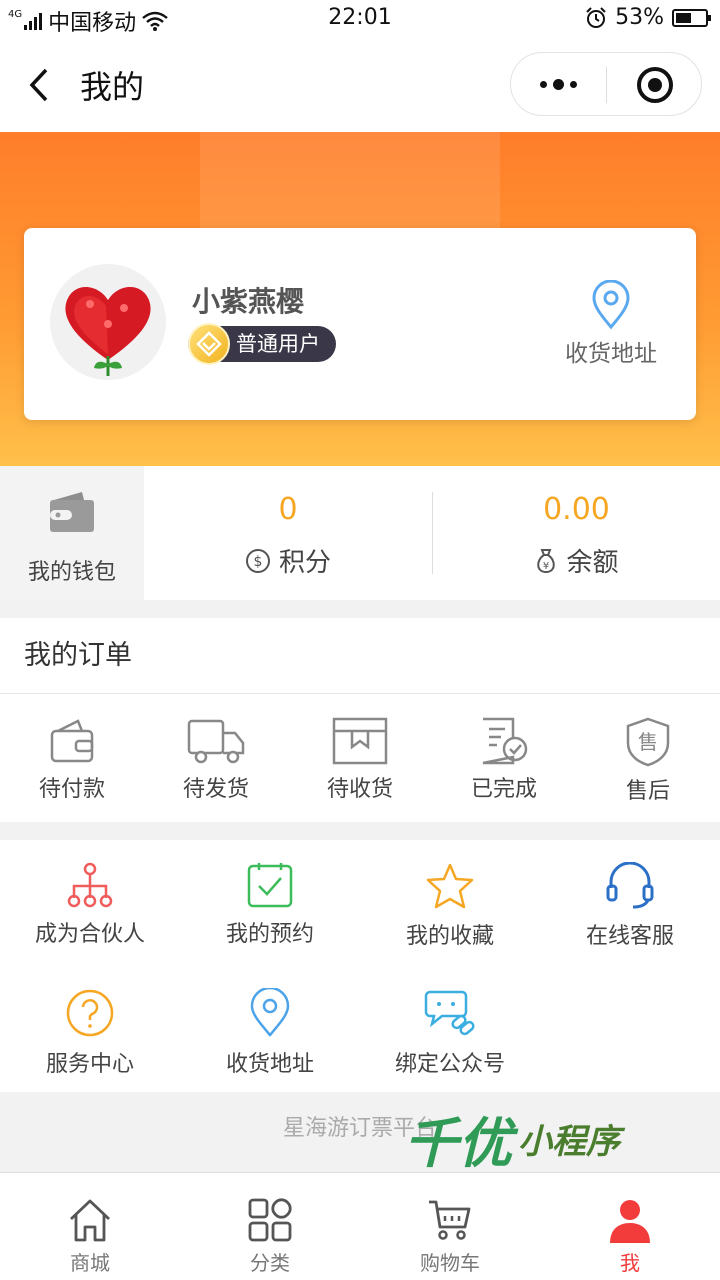 This screenshot has height=1280, width=720. Describe the element at coordinates (639, 17) in the screenshot. I see `battery-percent: 53%` at that location.